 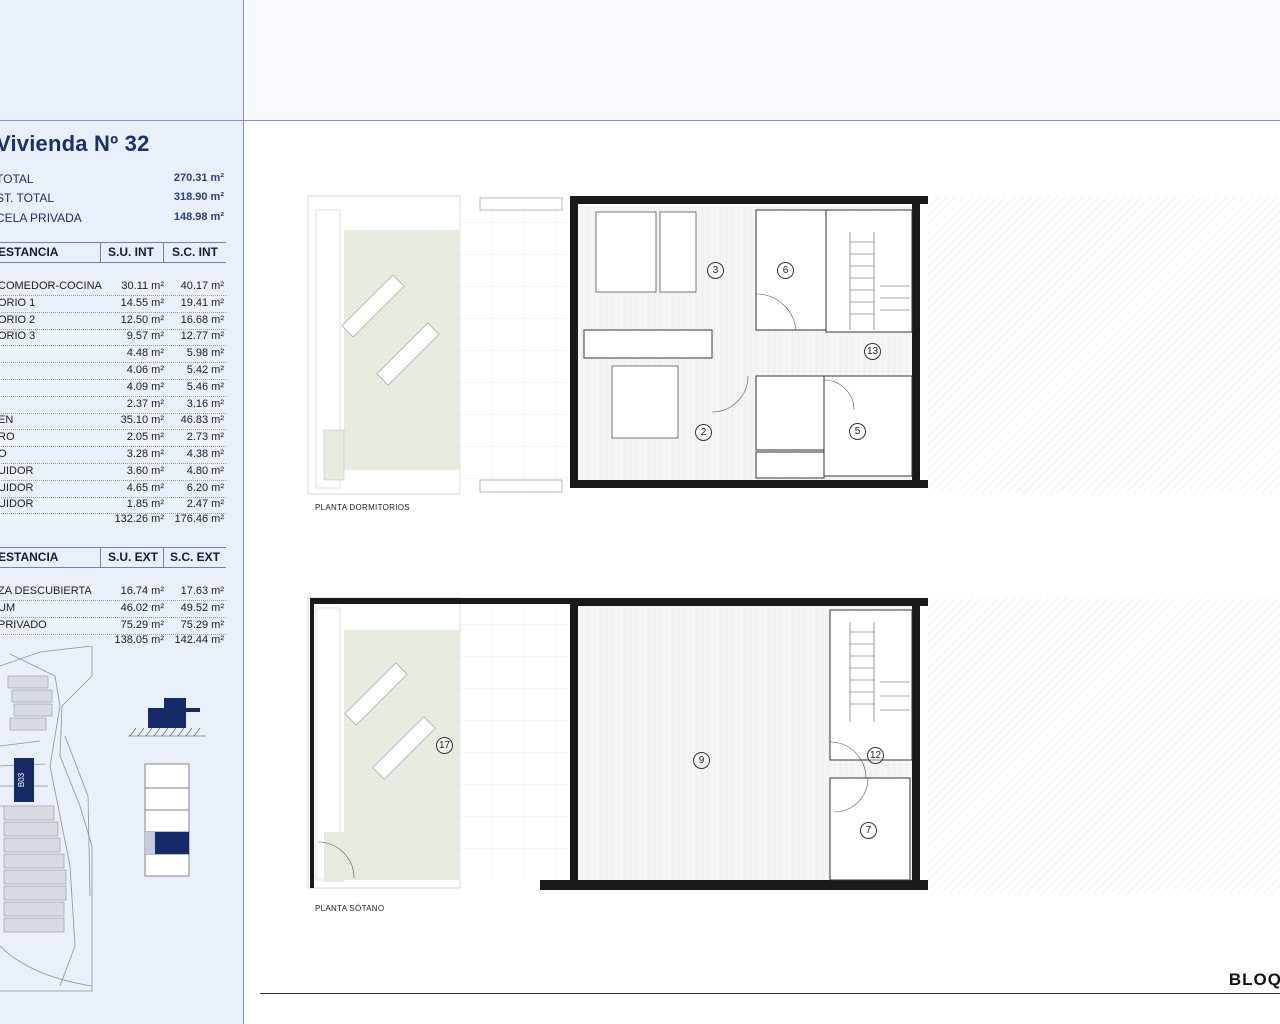 I want to click on table-cell: 4.06 m², so click(x=145, y=370).